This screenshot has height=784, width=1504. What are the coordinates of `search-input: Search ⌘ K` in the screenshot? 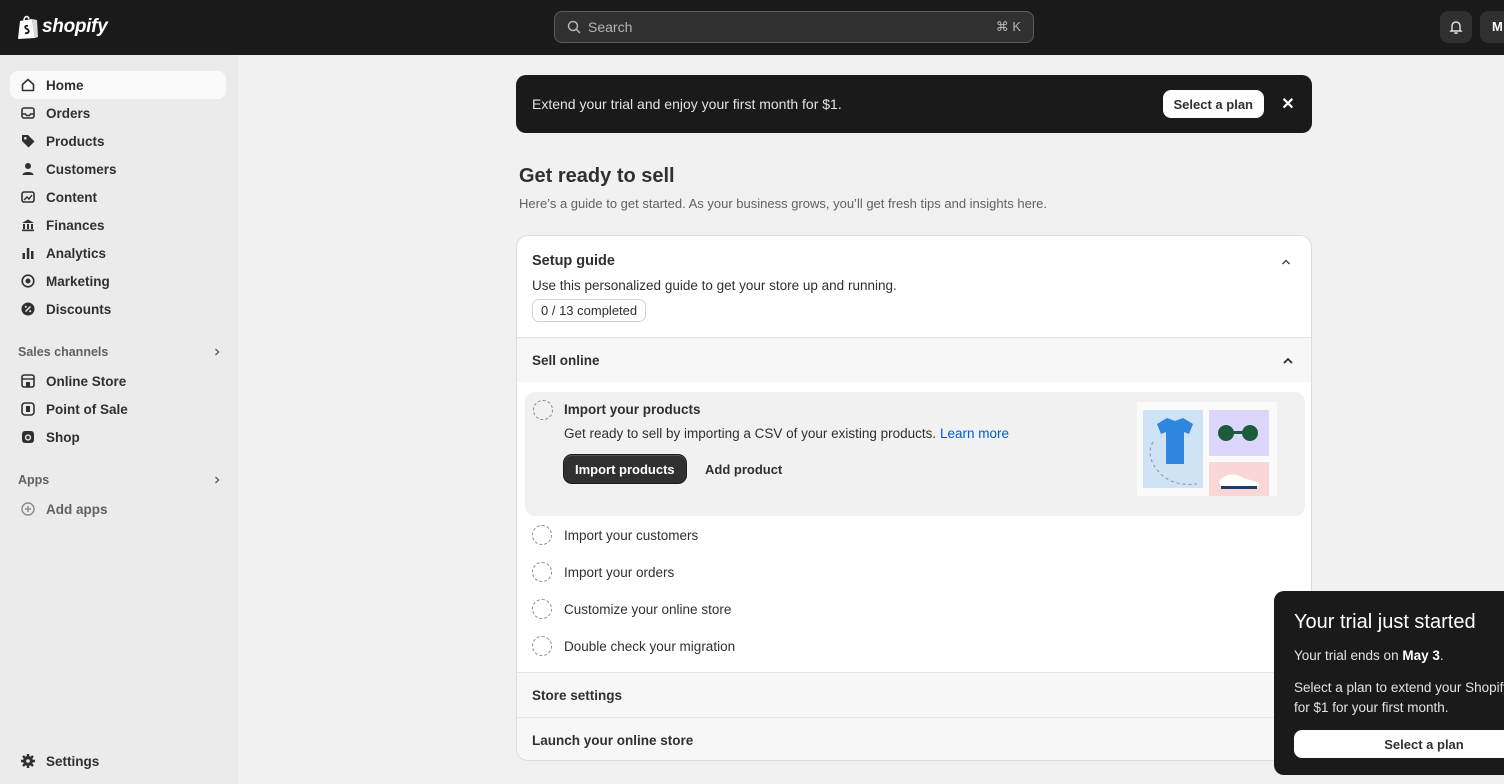 It's located at (794, 27).